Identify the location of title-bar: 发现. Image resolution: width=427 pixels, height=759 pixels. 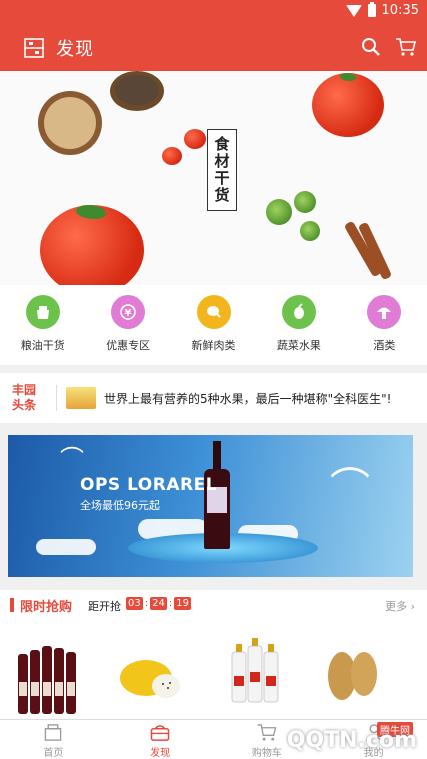
(213, 48).